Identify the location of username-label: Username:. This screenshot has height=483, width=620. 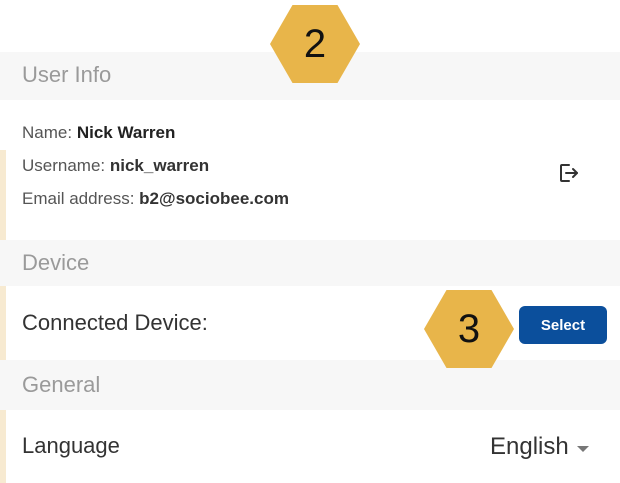
(64, 165).